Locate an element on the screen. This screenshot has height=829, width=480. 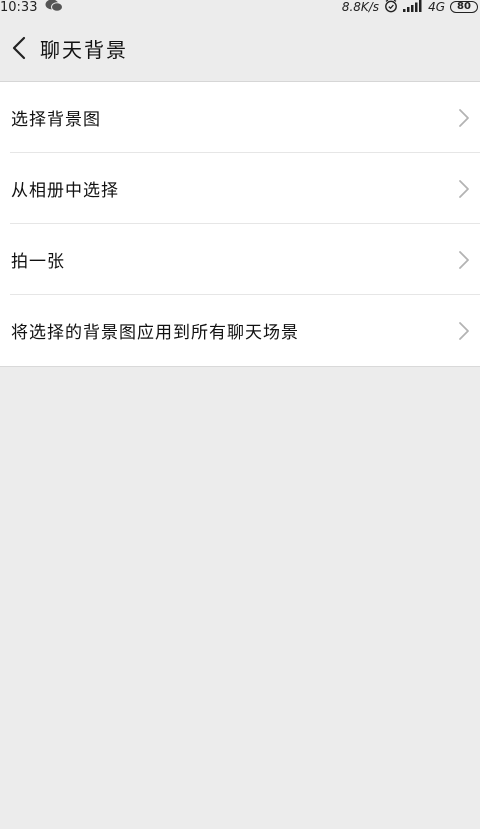
list-item-label: 拍一张 is located at coordinates (38, 262).